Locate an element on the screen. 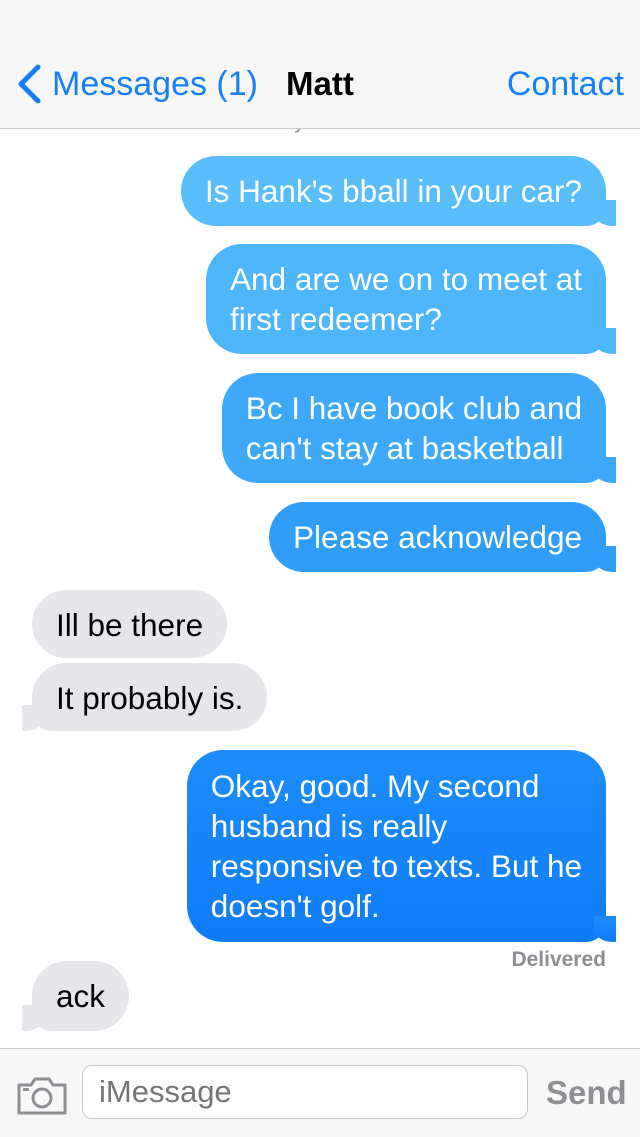 The width and height of the screenshot is (640, 1137). message-line: responsive to texts. But he is located at coordinates (396, 866).